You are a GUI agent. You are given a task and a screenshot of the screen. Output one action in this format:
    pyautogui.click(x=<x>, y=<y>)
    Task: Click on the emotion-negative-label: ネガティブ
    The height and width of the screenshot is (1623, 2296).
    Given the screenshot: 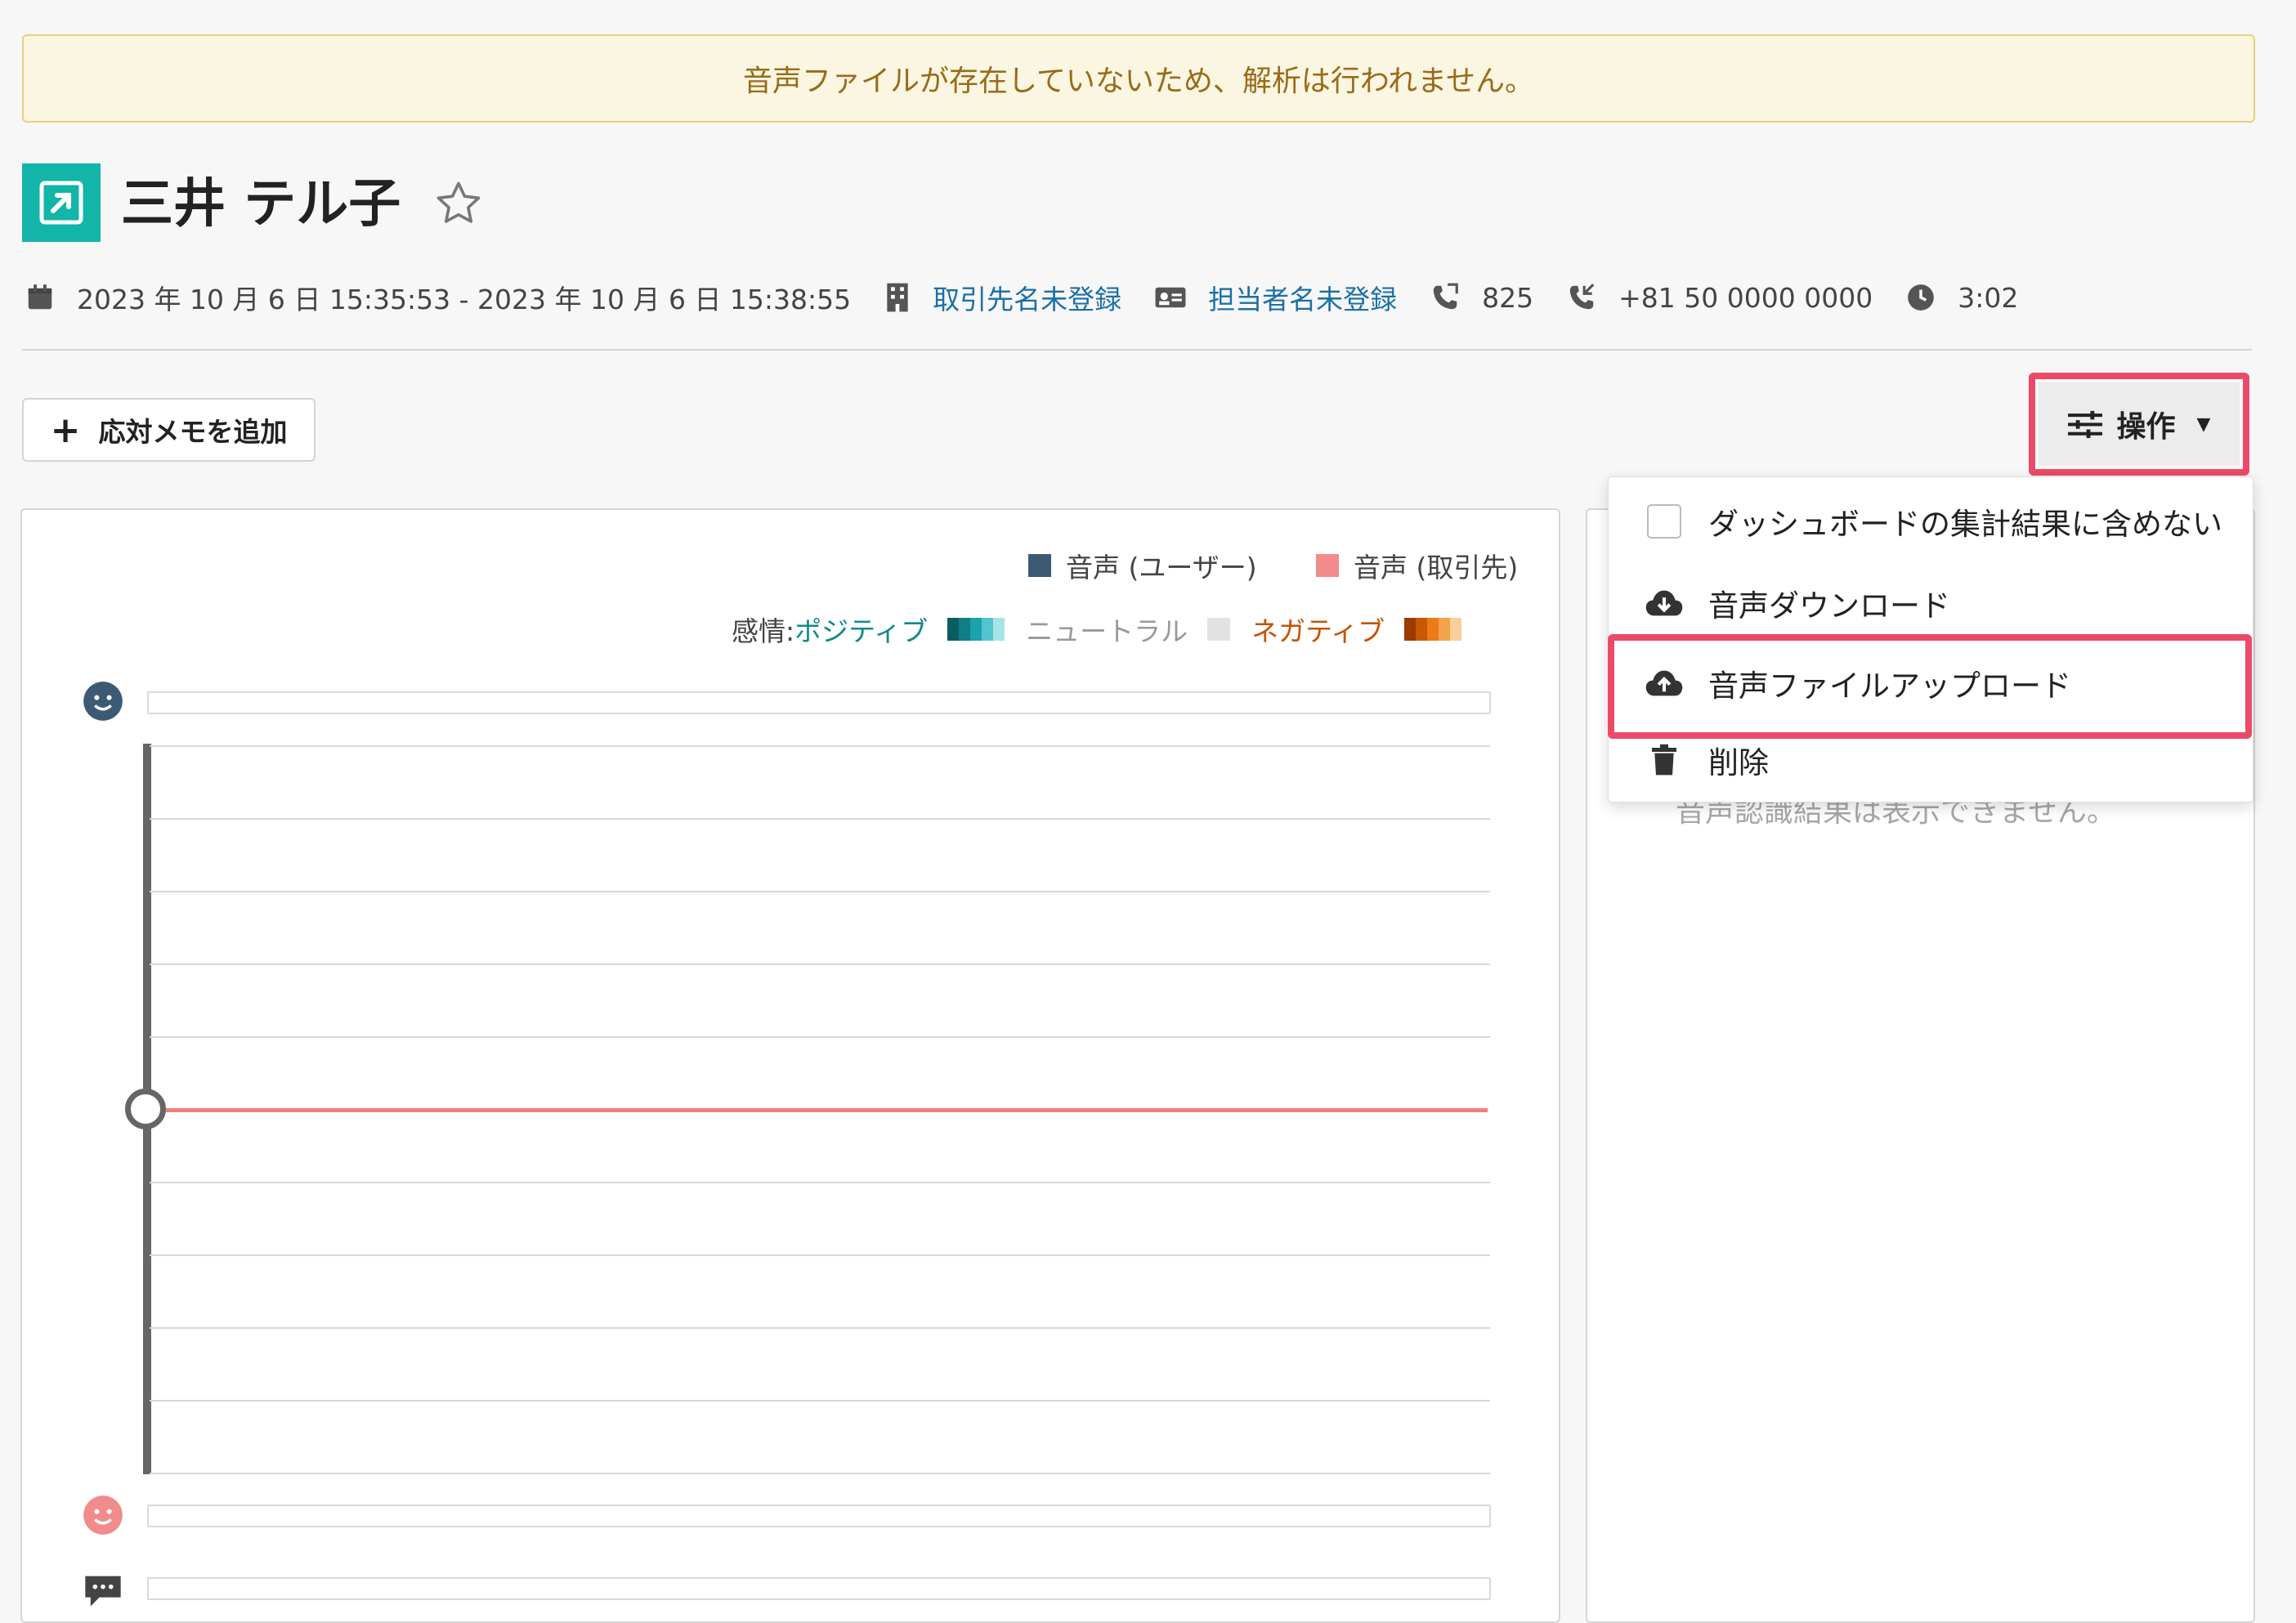 What is the action you would take?
    pyautogui.click(x=1318, y=631)
    